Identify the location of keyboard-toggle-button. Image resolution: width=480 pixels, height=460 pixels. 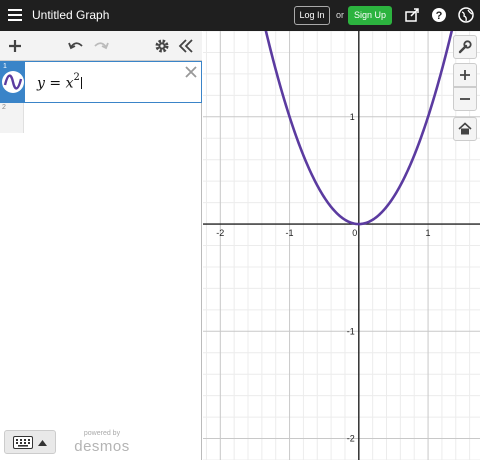
(30, 442).